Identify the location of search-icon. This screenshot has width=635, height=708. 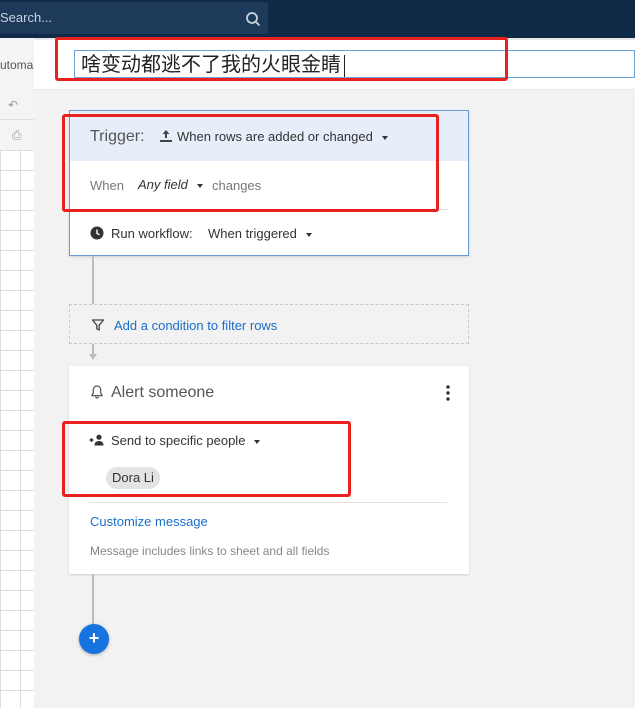
(253, 19).